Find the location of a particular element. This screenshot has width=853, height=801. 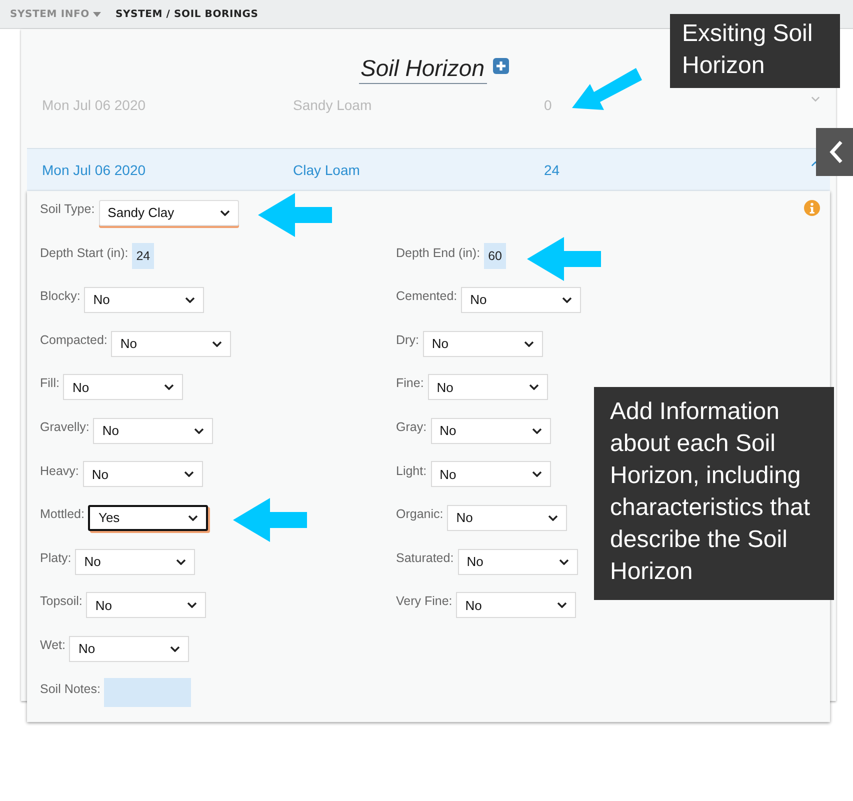

horizon-texture: Clay Loam is located at coordinates (327, 170).